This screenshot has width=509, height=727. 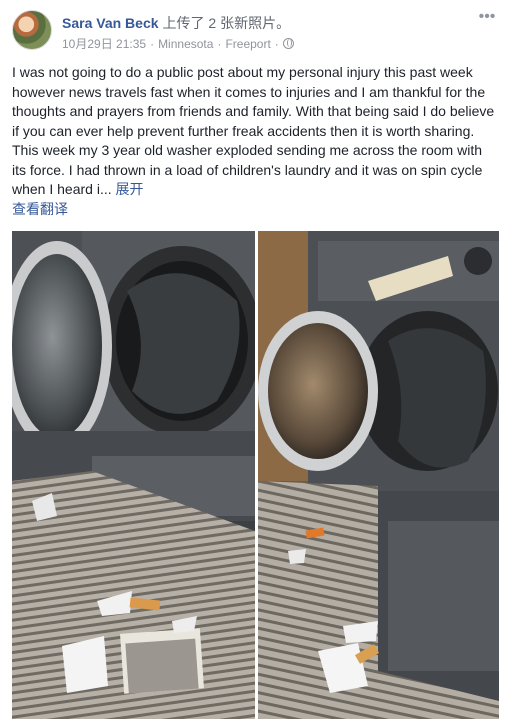 What do you see at coordinates (32, 30) in the screenshot?
I see `author-avatar` at bounding box center [32, 30].